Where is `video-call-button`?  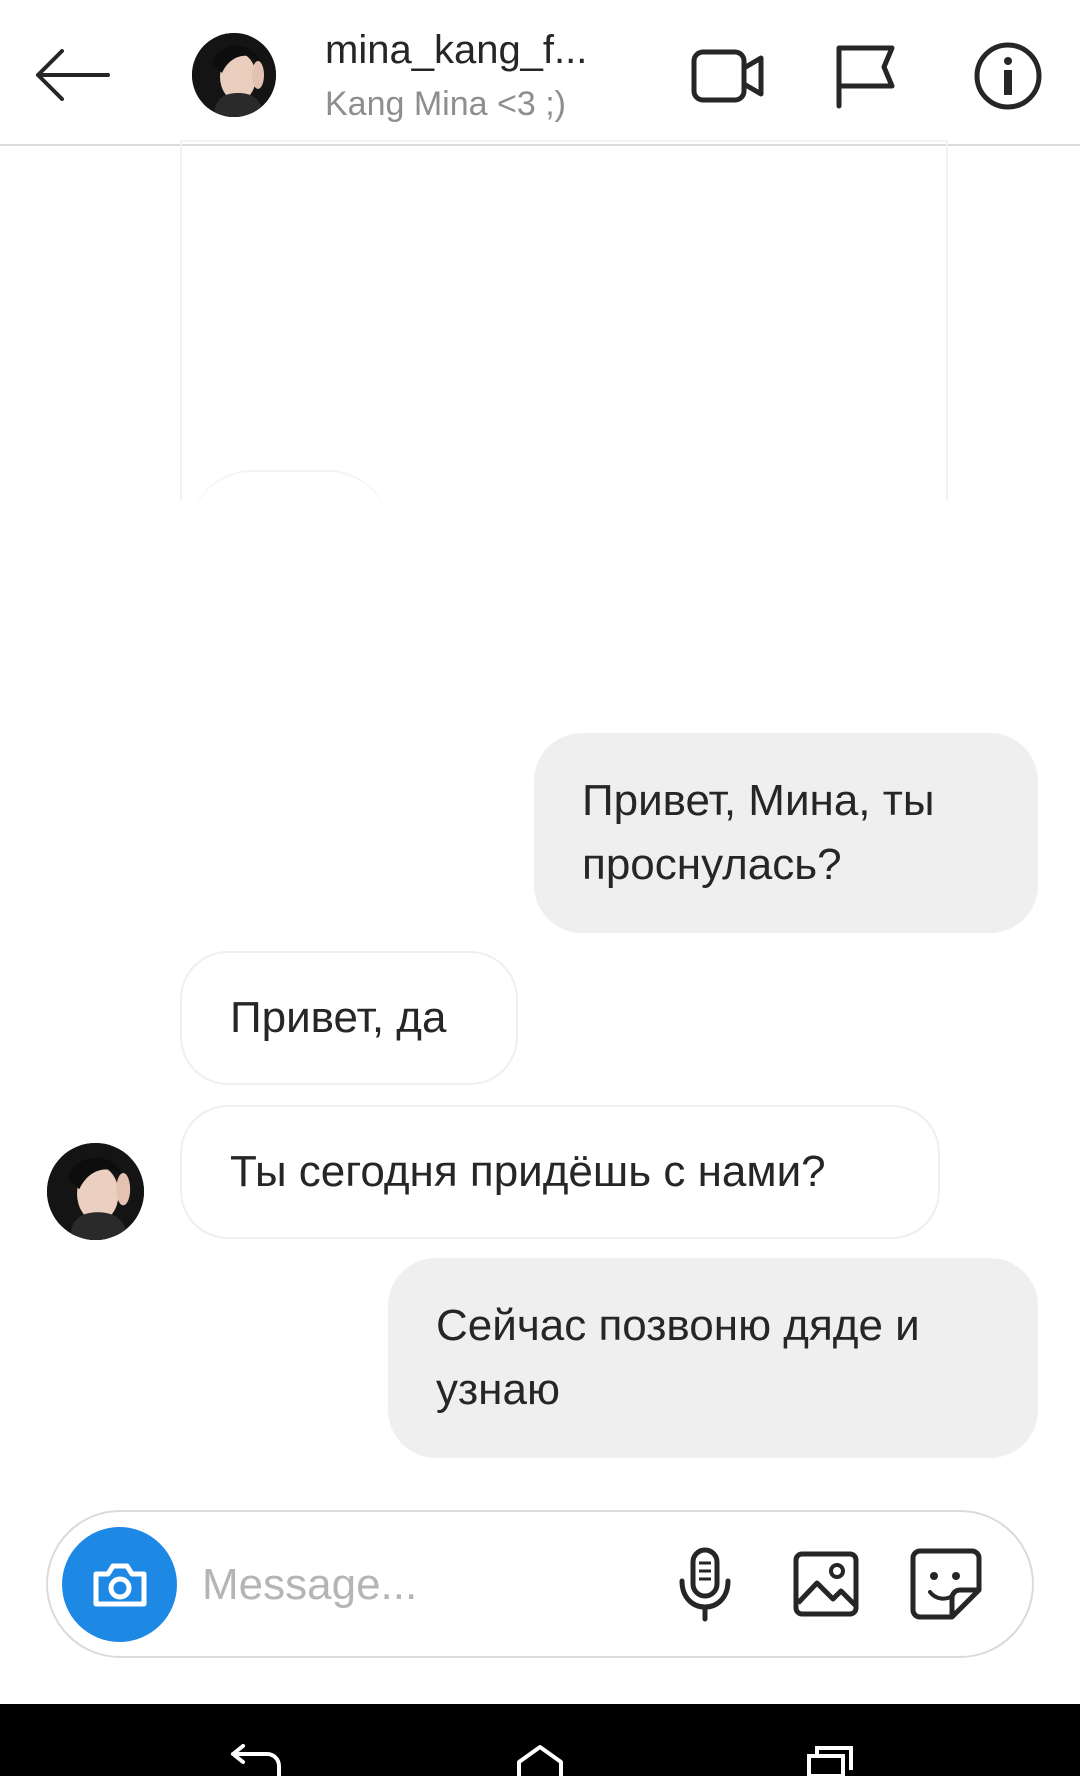 video-call-button is located at coordinates (728, 76).